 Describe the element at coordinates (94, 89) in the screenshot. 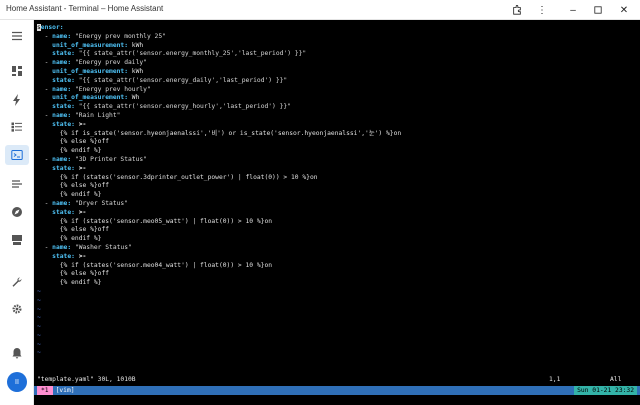

I see `code-line: - name: "Energy prev hourly"` at that location.